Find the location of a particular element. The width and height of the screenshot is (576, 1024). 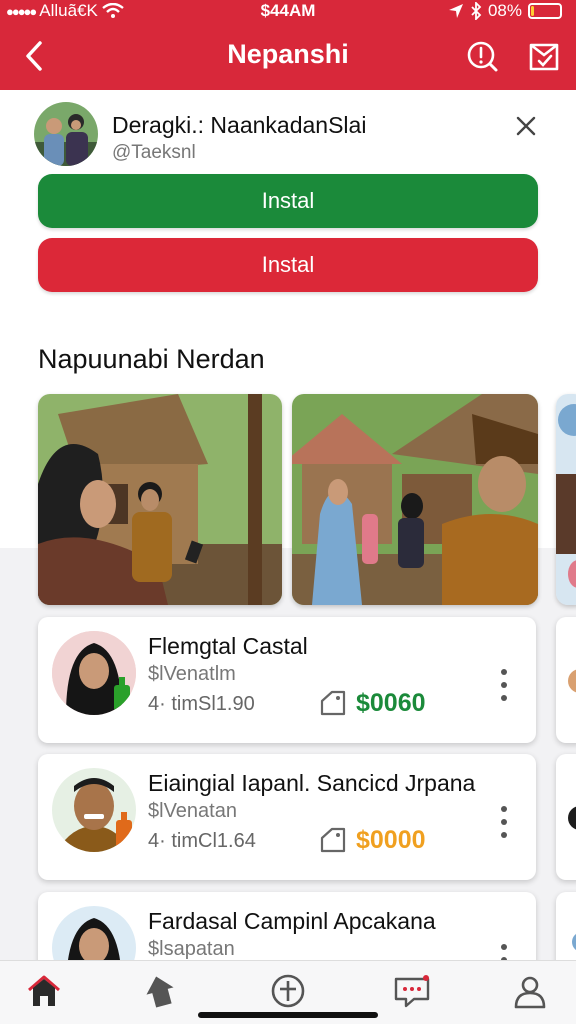

app-avatar is located at coordinates (66, 134).